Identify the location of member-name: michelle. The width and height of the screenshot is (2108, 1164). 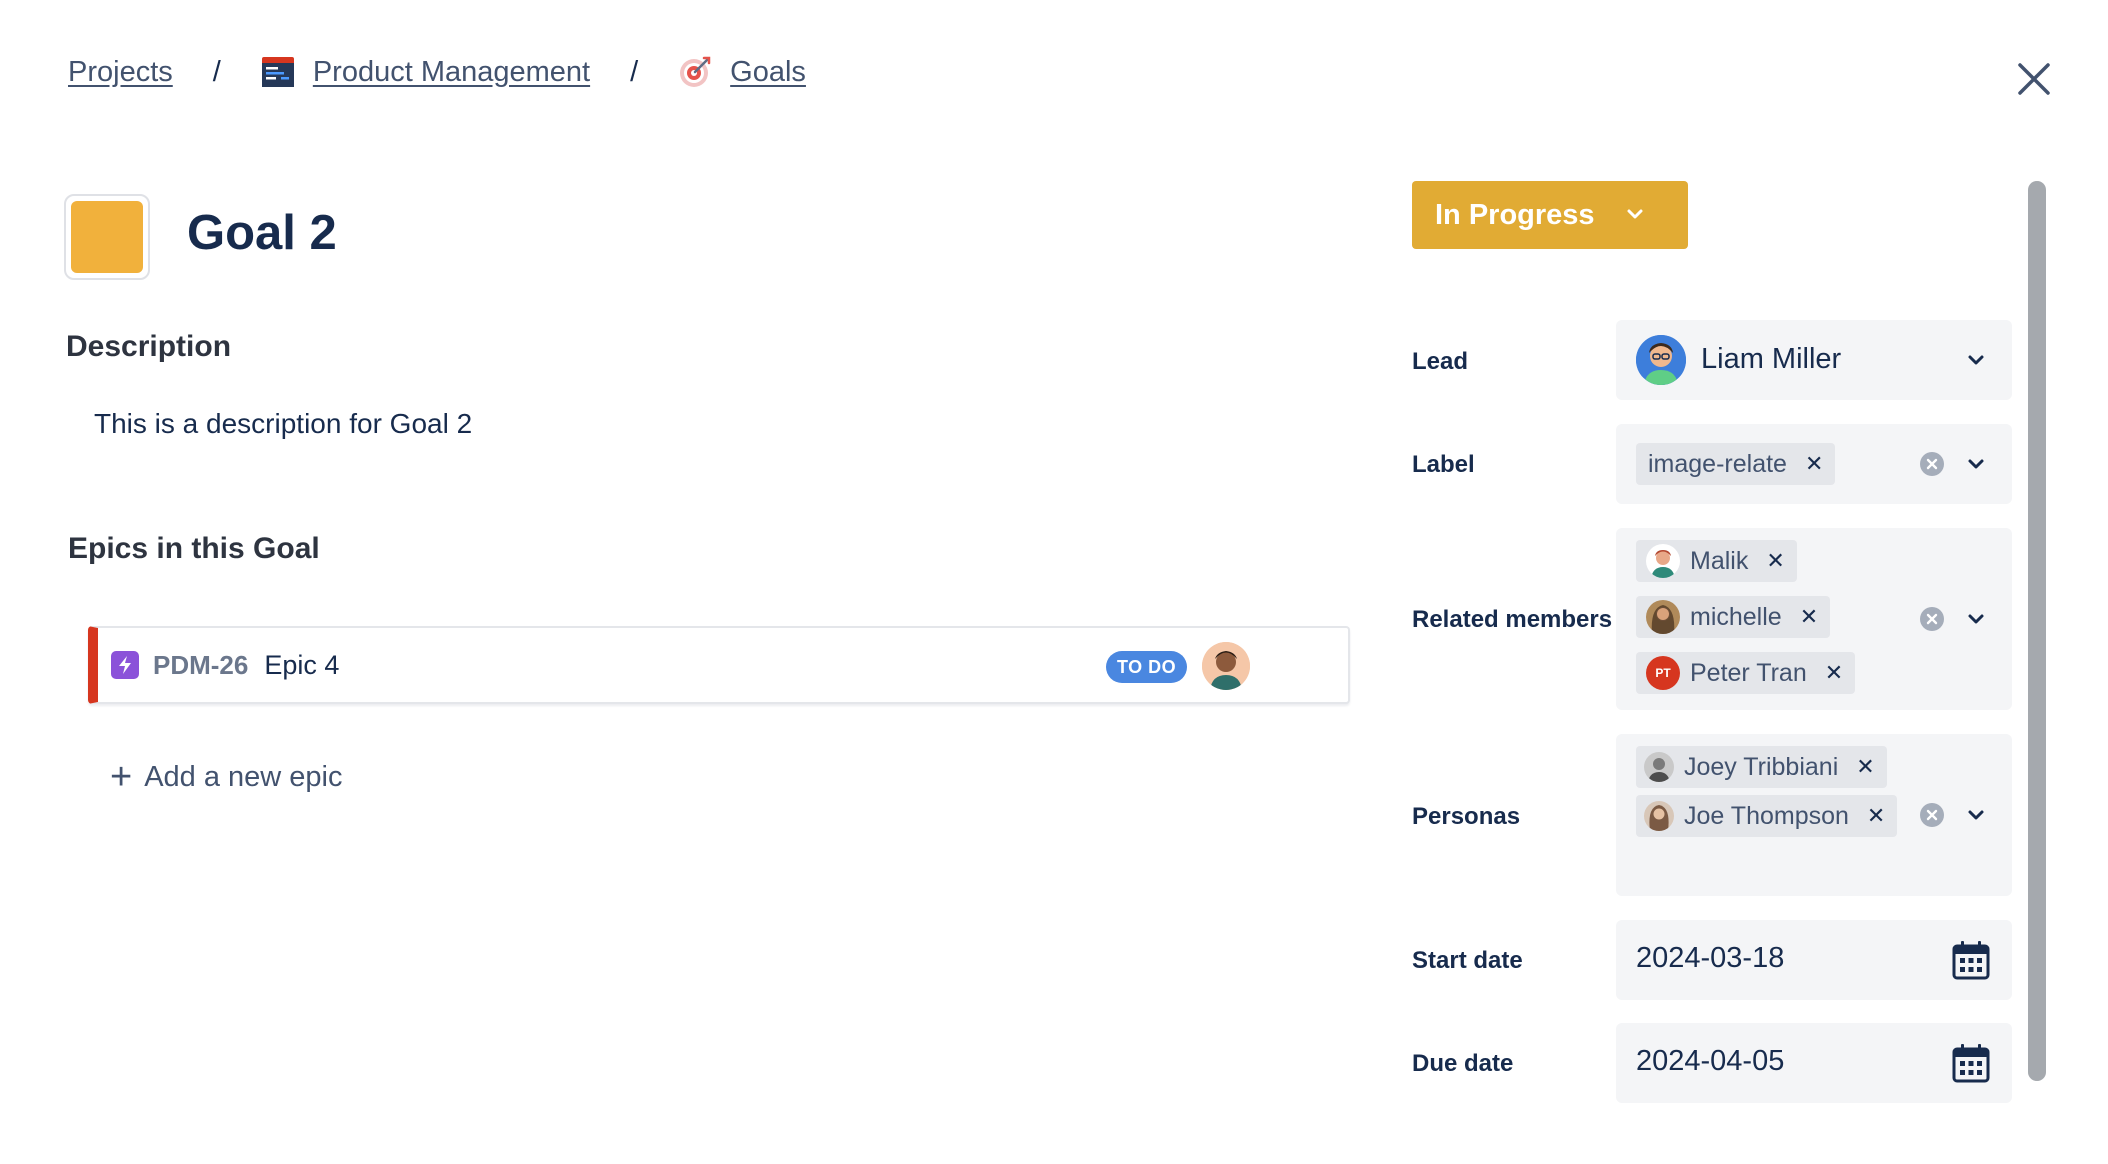
(1736, 616).